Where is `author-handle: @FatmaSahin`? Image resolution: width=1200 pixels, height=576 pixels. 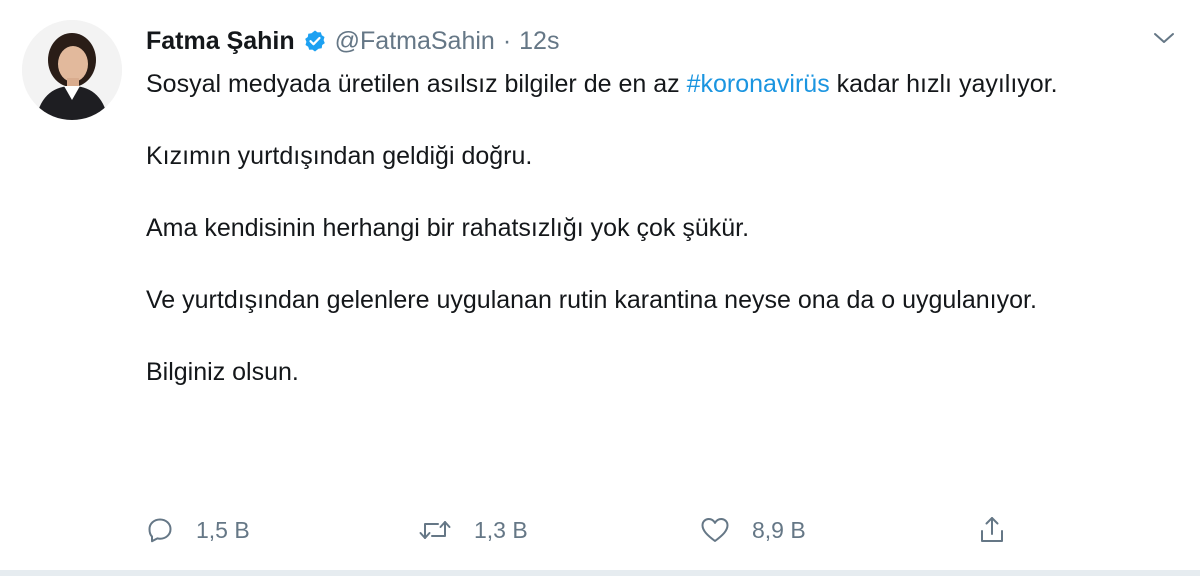
author-handle: @FatmaSahin is located at coordinates (415, 41).